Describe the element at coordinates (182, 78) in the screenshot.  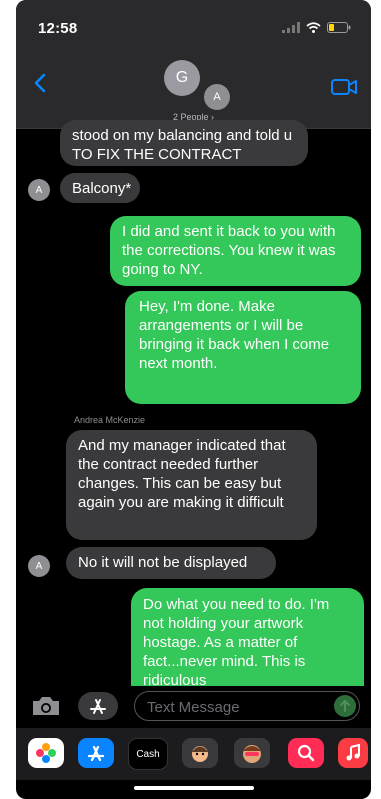
I see `group-avatar-g: G` at that location.